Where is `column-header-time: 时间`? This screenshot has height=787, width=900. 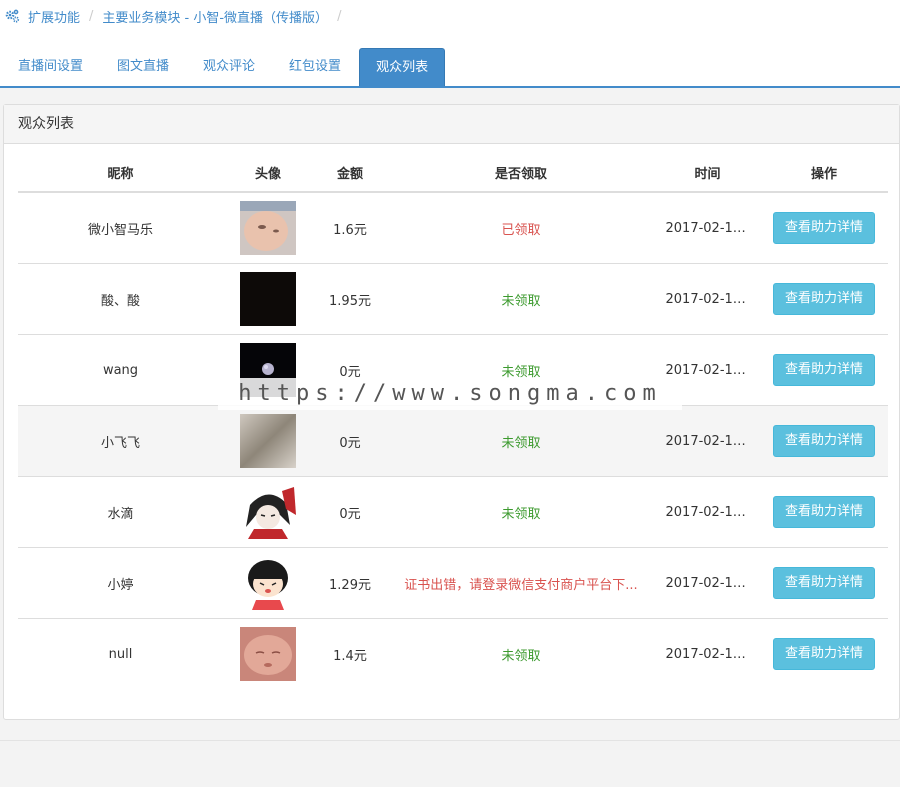 column-header-time: 时间 is located at coordinates (707, 173).